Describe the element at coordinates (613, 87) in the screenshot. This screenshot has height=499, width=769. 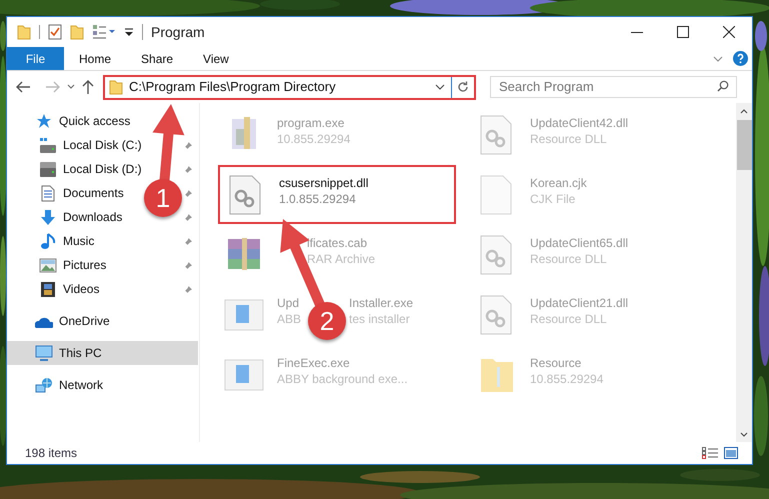
I see `search-field: Search Program` at that location.